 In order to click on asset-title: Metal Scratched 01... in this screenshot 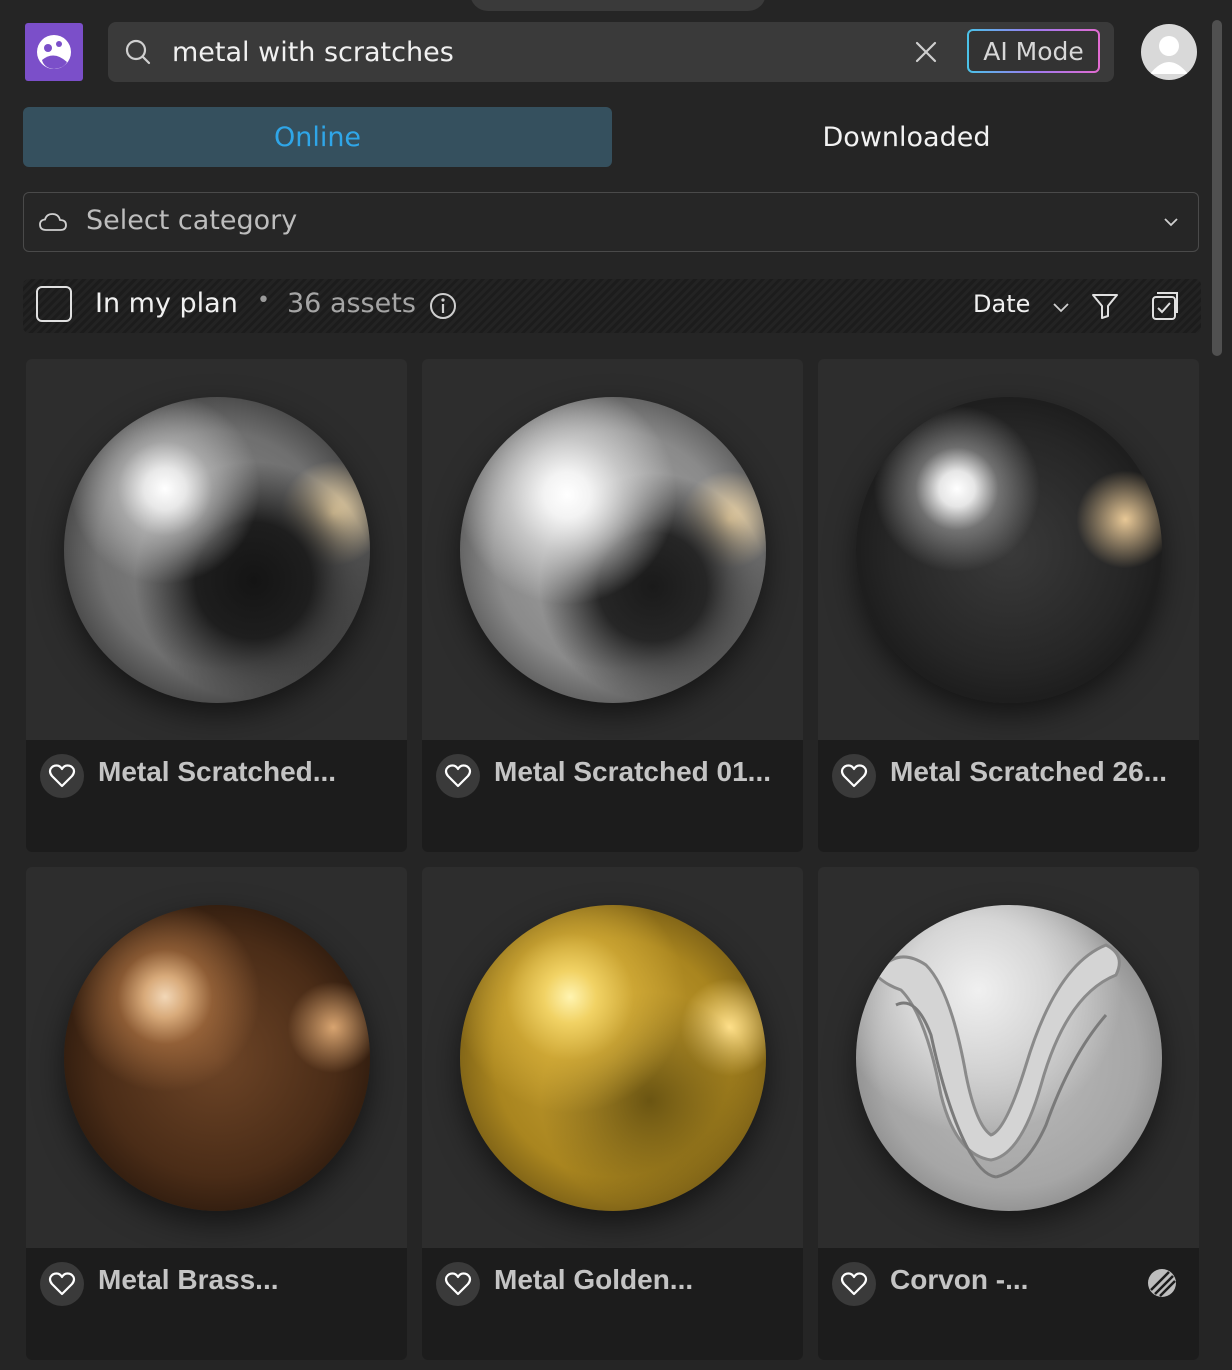, I will do `click(633, 771)`.